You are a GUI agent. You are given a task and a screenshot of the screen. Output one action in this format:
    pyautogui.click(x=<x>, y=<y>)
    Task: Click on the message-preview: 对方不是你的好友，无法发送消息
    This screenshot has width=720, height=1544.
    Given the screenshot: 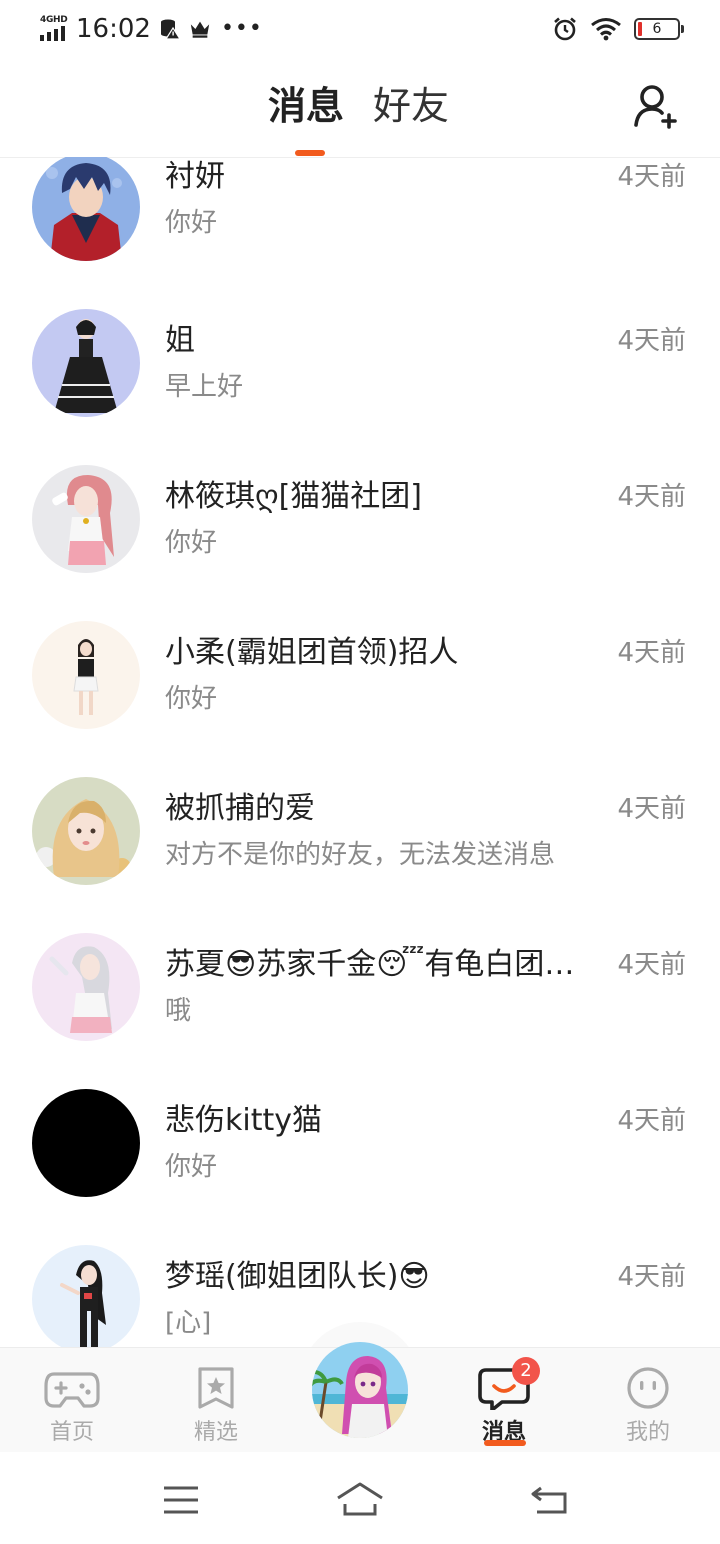 What is the action you would take?
    pyautogui.click(x=360, y=855)
    